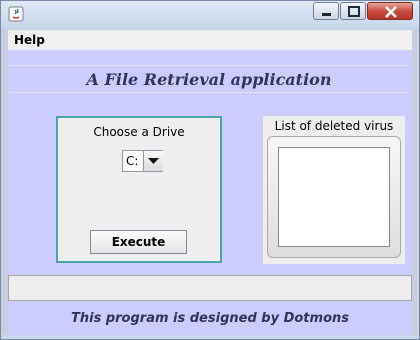 This screenshot has height=340, width=420. I want to click on deleted-virus-frame, so click(334, 197).